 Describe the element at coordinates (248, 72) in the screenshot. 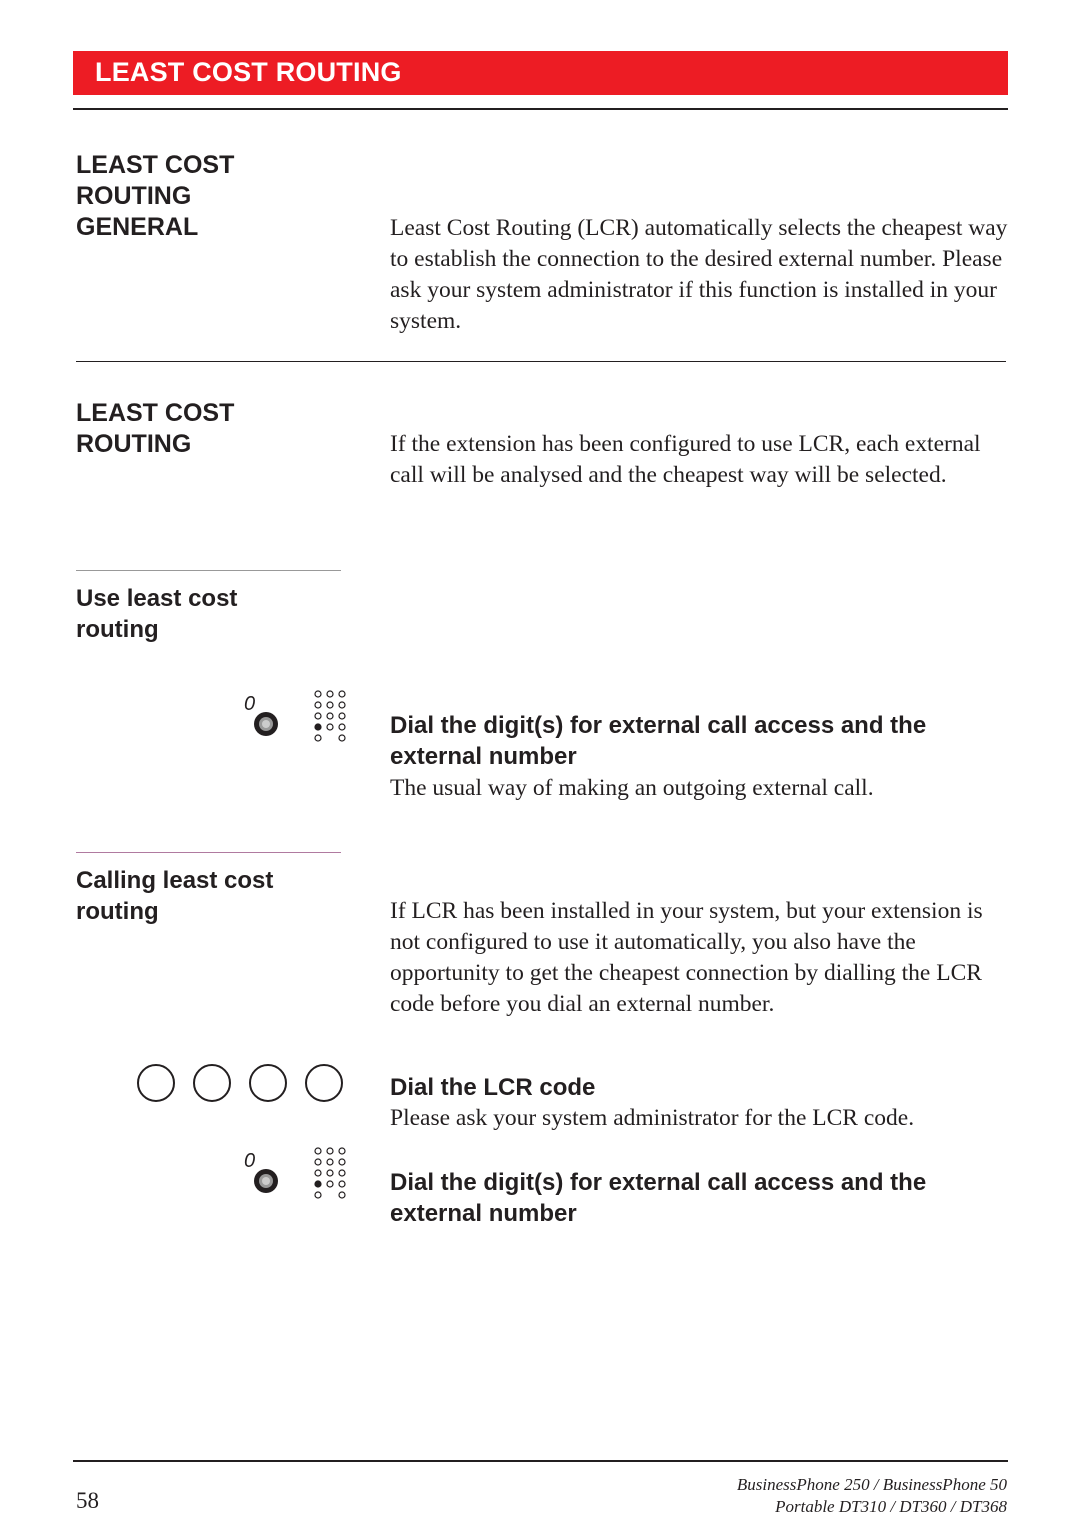

I see `page-header-title: LEAST COST ROUTING` at that location.